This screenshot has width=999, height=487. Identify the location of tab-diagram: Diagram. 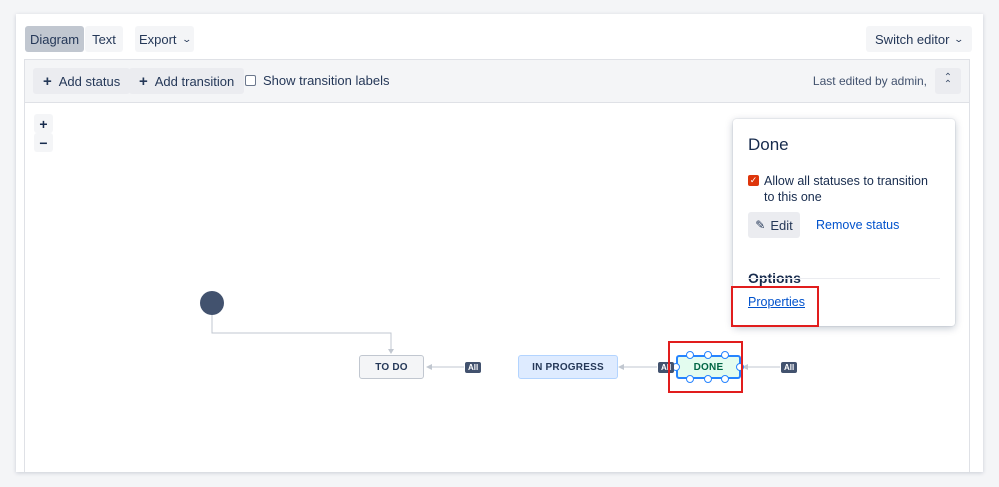
(54, 39).